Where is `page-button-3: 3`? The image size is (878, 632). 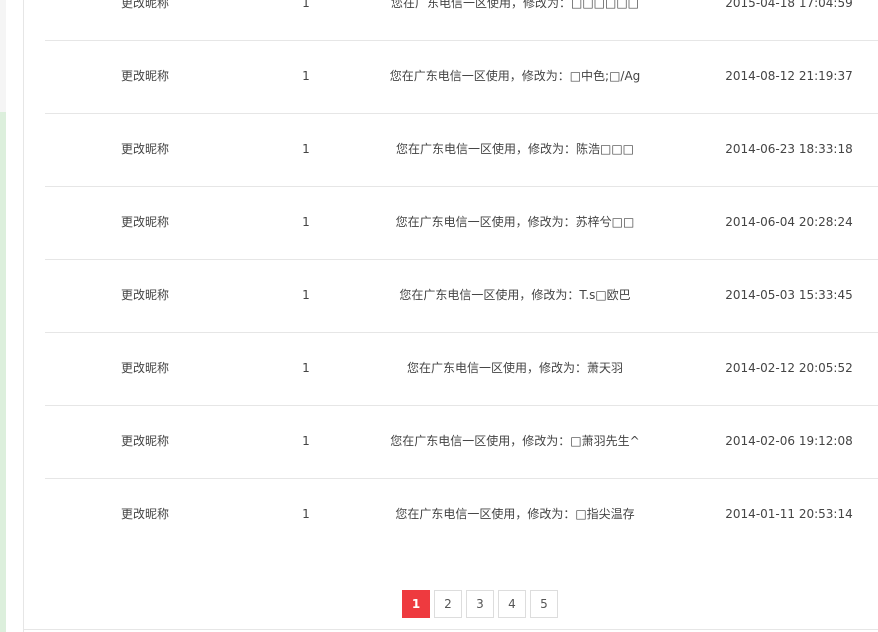
page-button-3: 3 is located at coordinates (480, 604).